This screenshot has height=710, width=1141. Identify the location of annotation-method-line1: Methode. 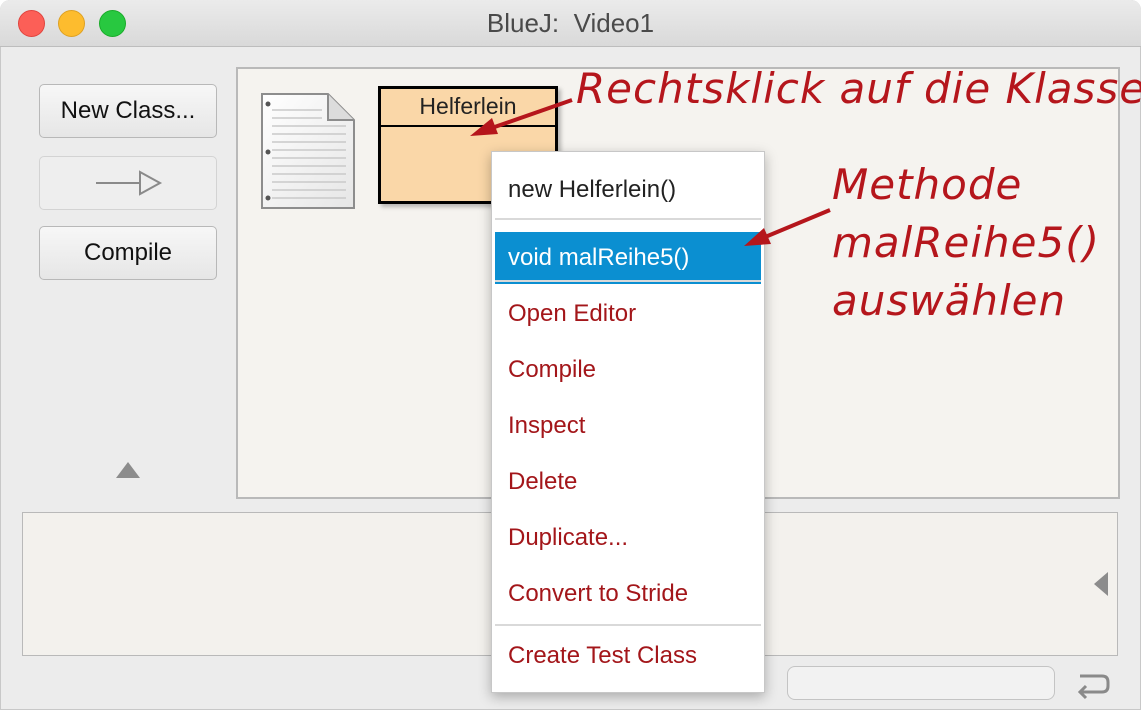
(927, 184).